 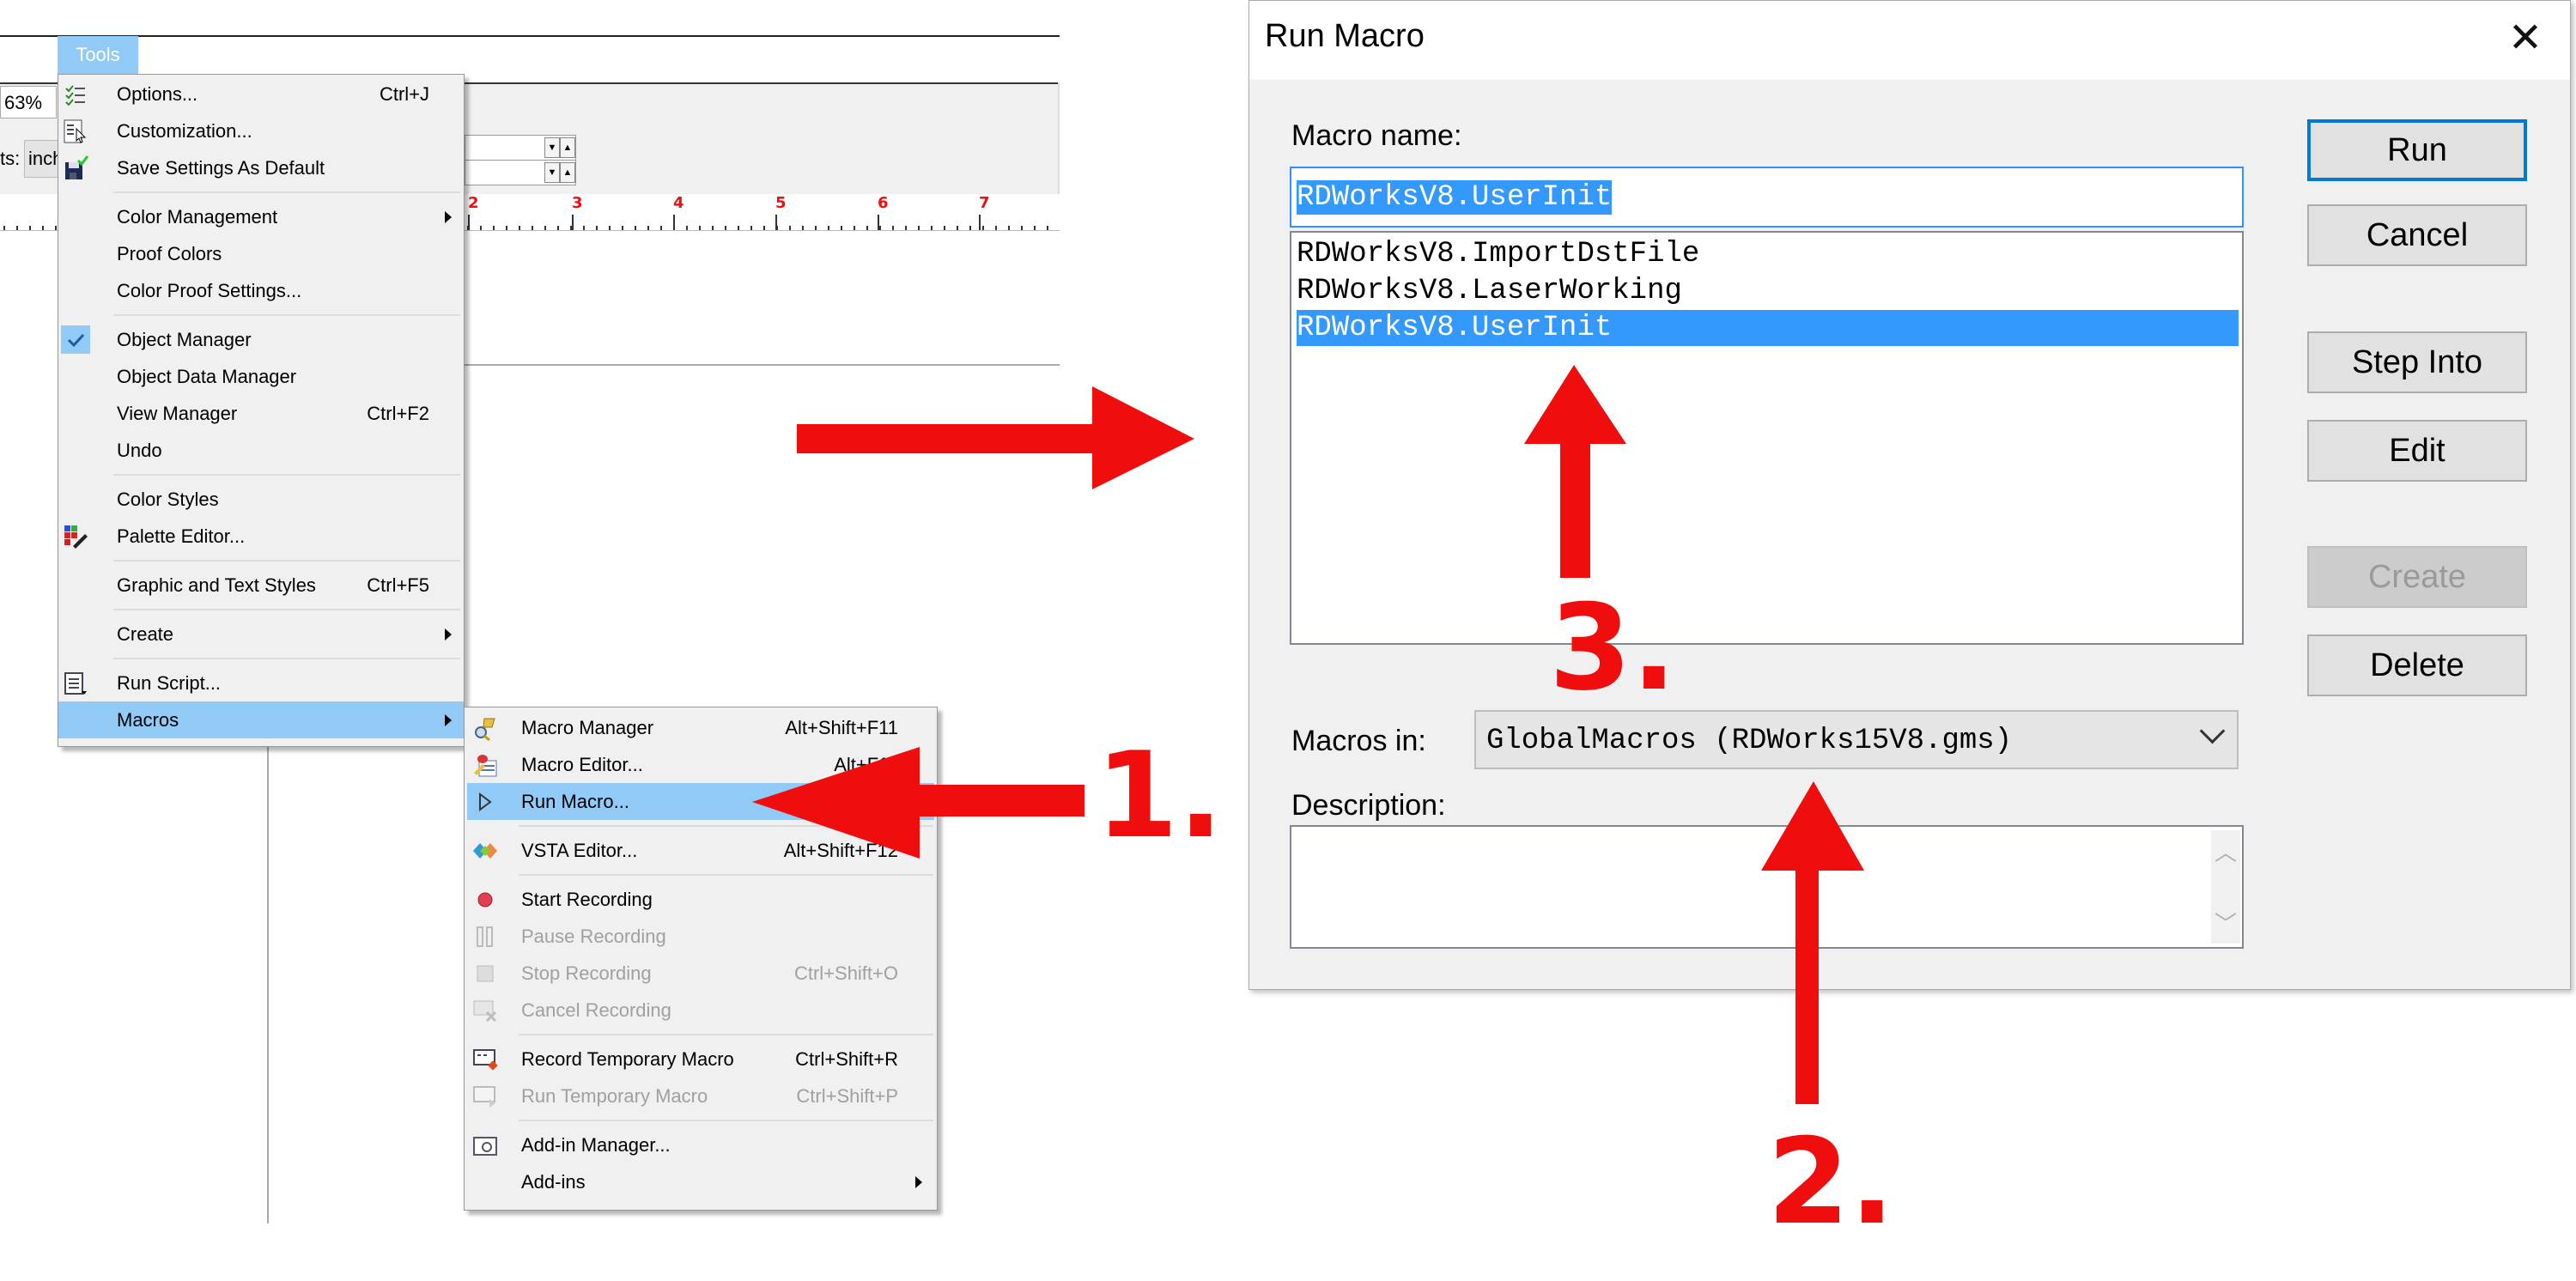 What do you see at coordinates (2417, 362) in the screenshot?
I see `step-into-button: Step Into` at bounding box center [2417, 362].